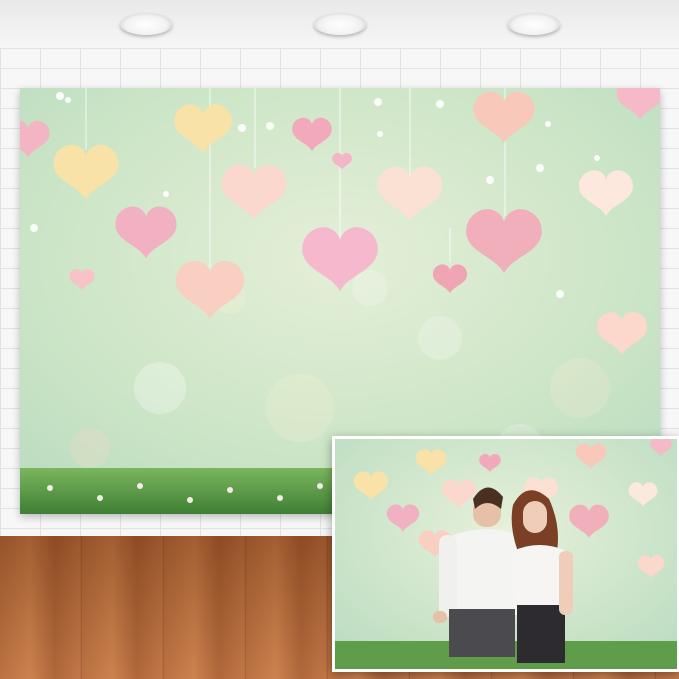 This screenshot has width=679, height=679. I want to click on ceiling, so click(339, 24).